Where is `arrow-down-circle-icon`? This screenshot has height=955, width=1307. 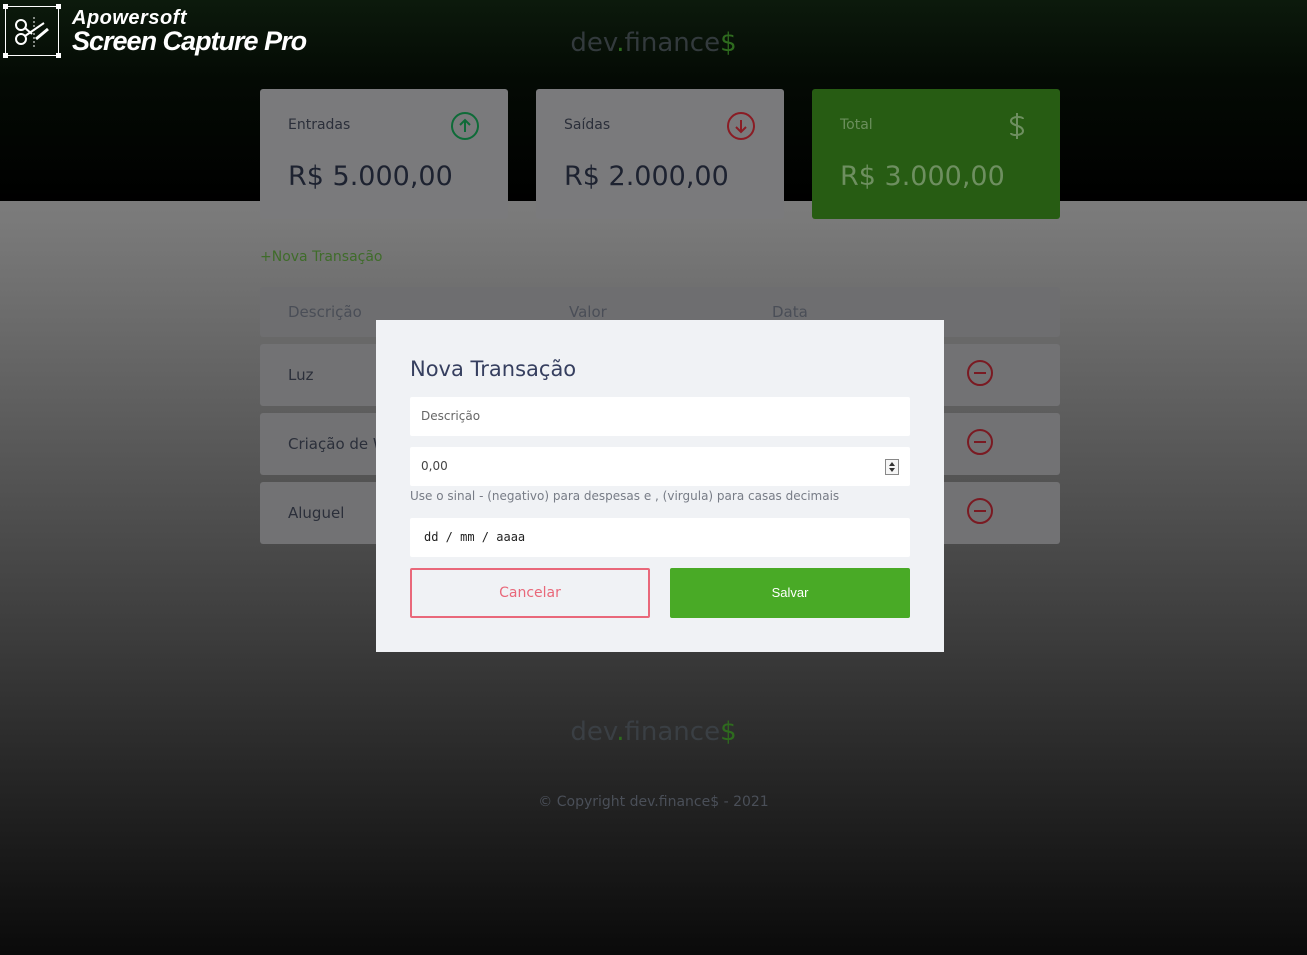 arrow-down-circle-icon is located at coordinates (741, 126).